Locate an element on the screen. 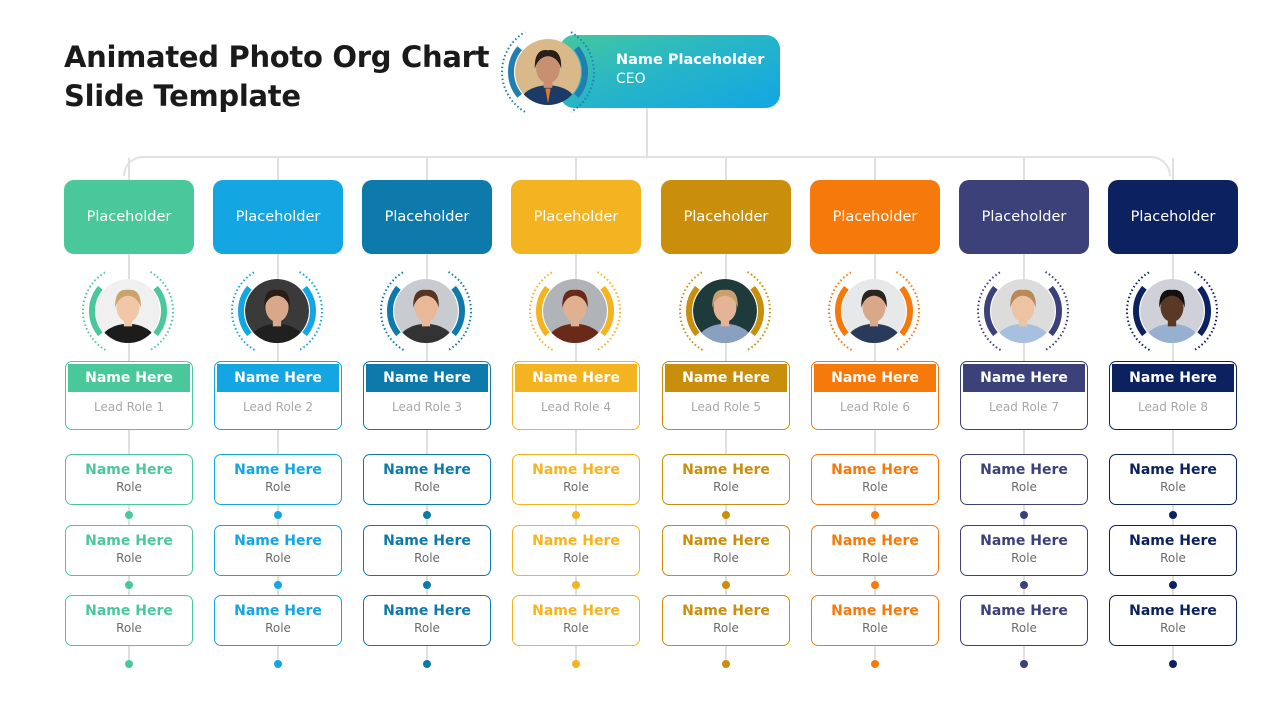 The image size is (1280, 720). lead-card: Name Here Lead Role 8 is located at coordinates (1173, 395).